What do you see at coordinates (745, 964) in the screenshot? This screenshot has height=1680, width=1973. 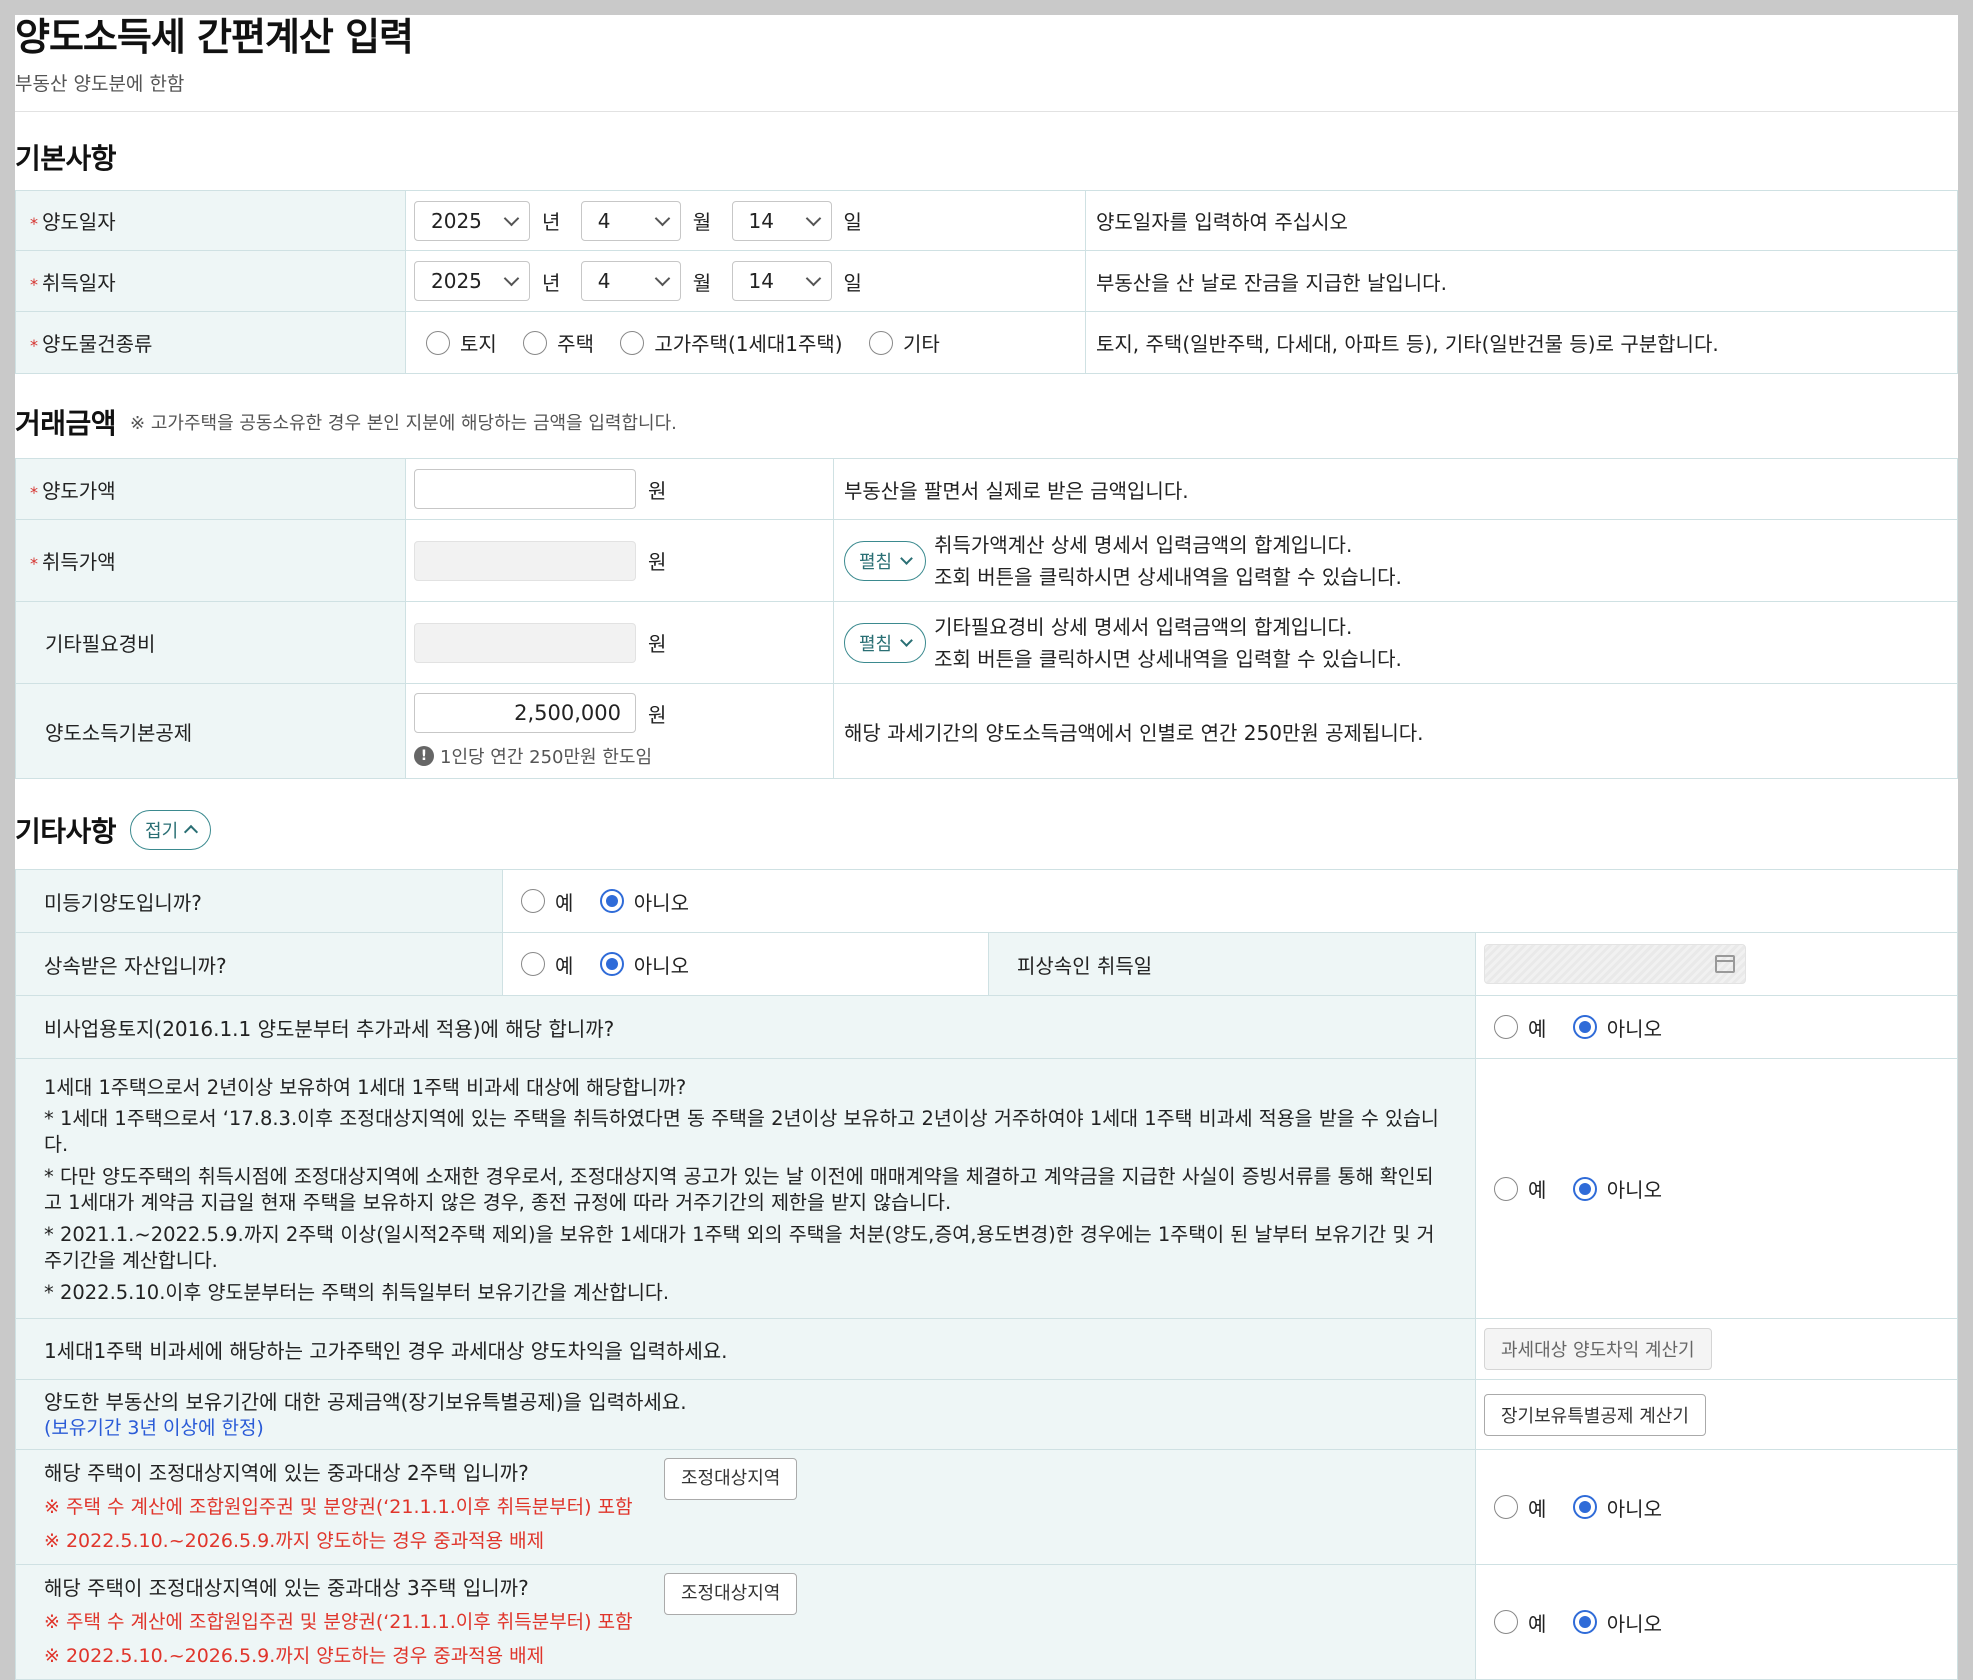 I see `inherited-radios: 예 아니오` at bounding box center [745, 964].